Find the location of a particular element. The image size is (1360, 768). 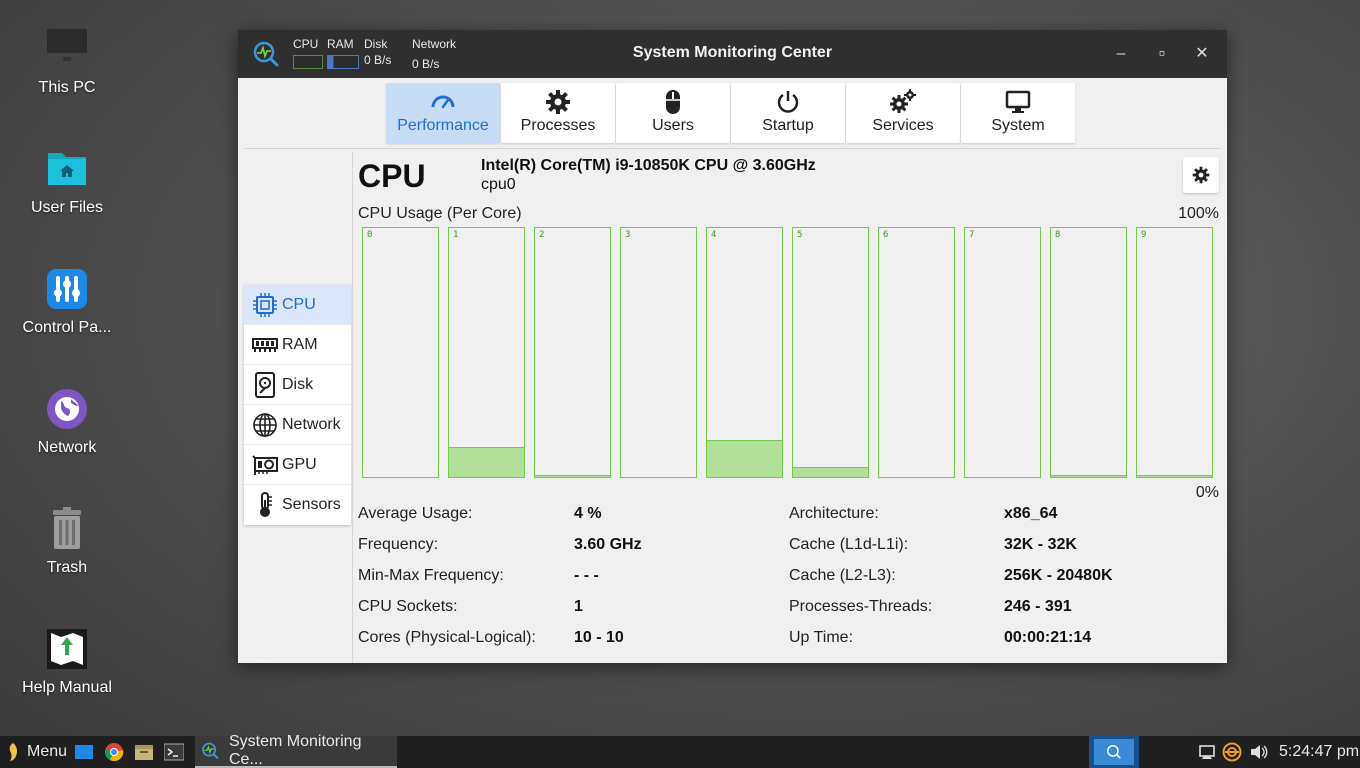

terminal-launcher is located at coordinates (174, 752).